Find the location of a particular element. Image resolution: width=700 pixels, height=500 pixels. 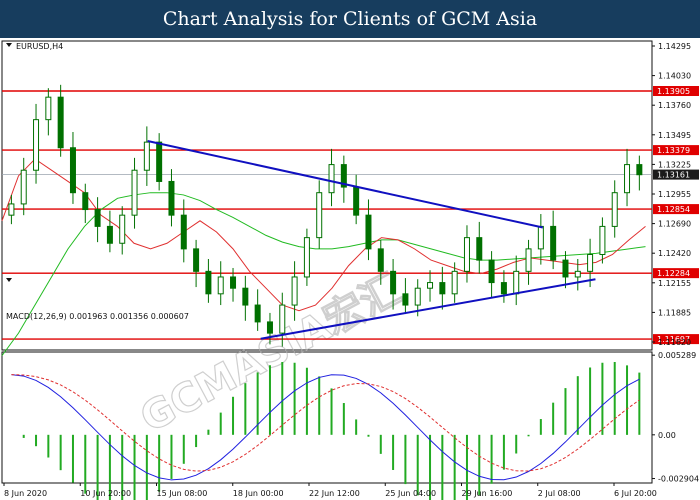

trendline-descending is located at coordinates (345, 184).